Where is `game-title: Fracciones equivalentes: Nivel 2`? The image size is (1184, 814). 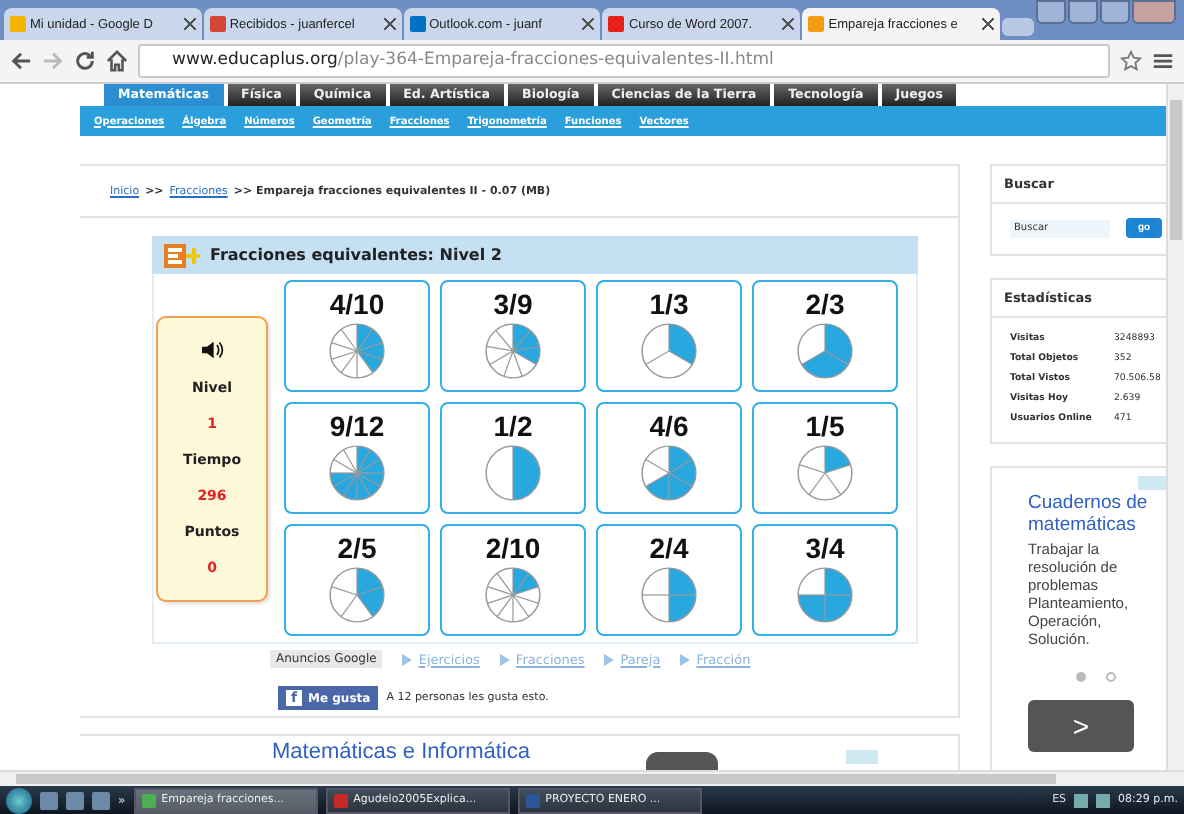 game-title: Fracciones equivalentes: Nivel 2 is located at coordinates (356, 255).